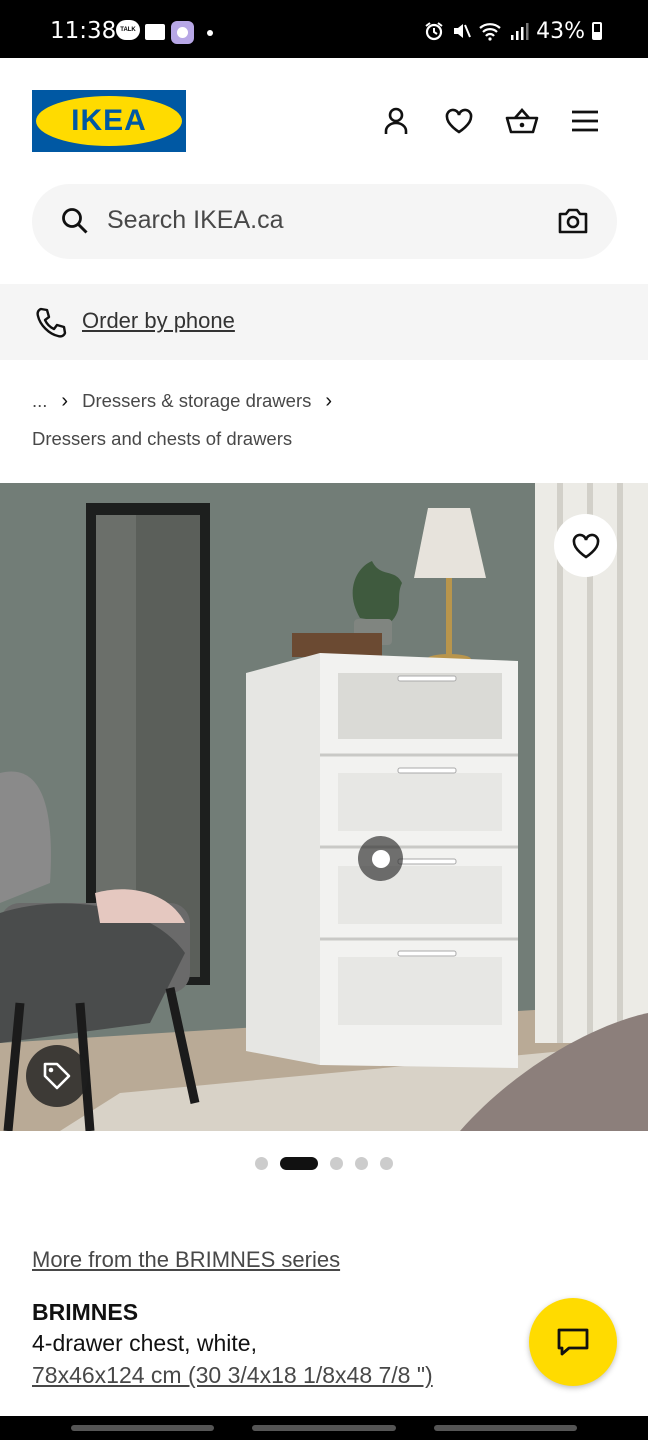  What do you see at coordinates (51, 322) in the screenshot?
I see `phone-icon` at bounding box center [51, 322].